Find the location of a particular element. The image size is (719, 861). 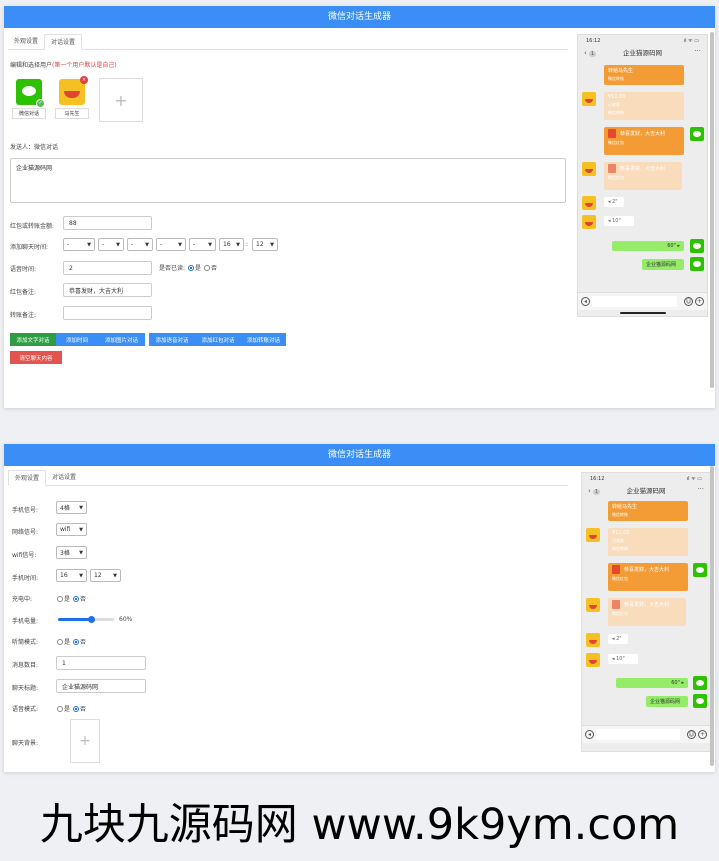

add-background-button: + is located at coordinates (85, 741).